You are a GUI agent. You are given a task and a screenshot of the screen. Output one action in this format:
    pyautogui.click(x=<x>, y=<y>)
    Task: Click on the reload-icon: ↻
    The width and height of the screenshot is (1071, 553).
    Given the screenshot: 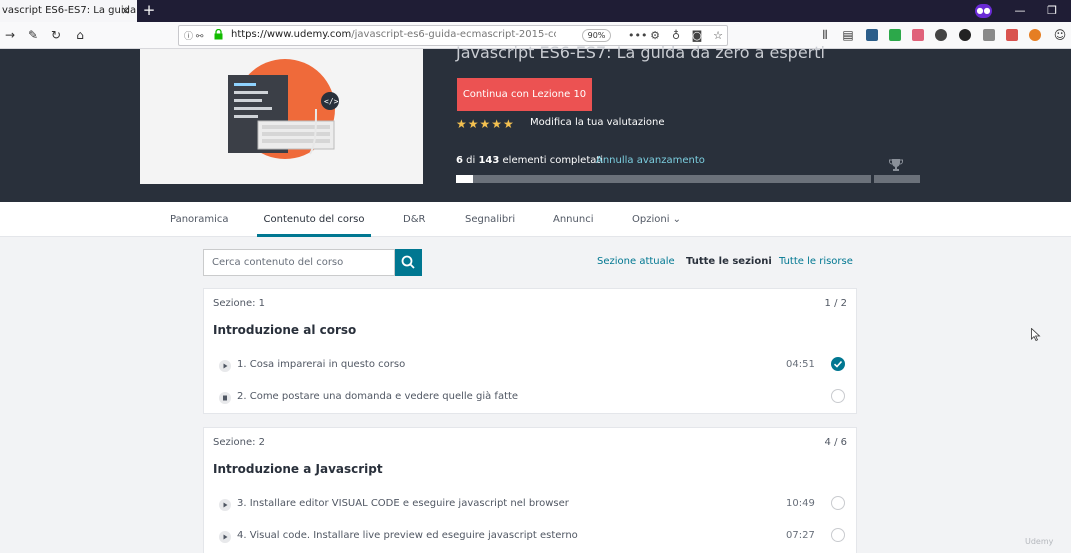 What is the action you would take?
    pyautogui.click(x=56, y=35)
    